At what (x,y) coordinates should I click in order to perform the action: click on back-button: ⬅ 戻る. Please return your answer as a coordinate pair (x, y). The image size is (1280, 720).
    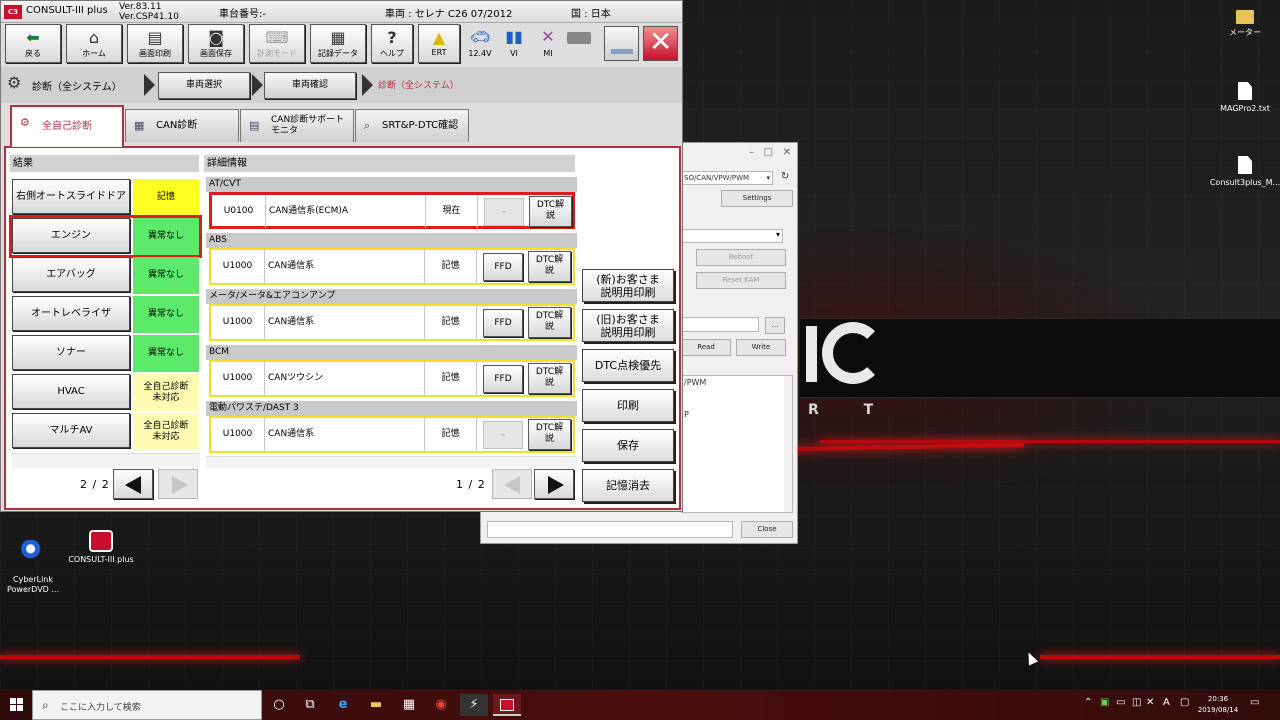
    Looking at the image, I should click on (33, 43).